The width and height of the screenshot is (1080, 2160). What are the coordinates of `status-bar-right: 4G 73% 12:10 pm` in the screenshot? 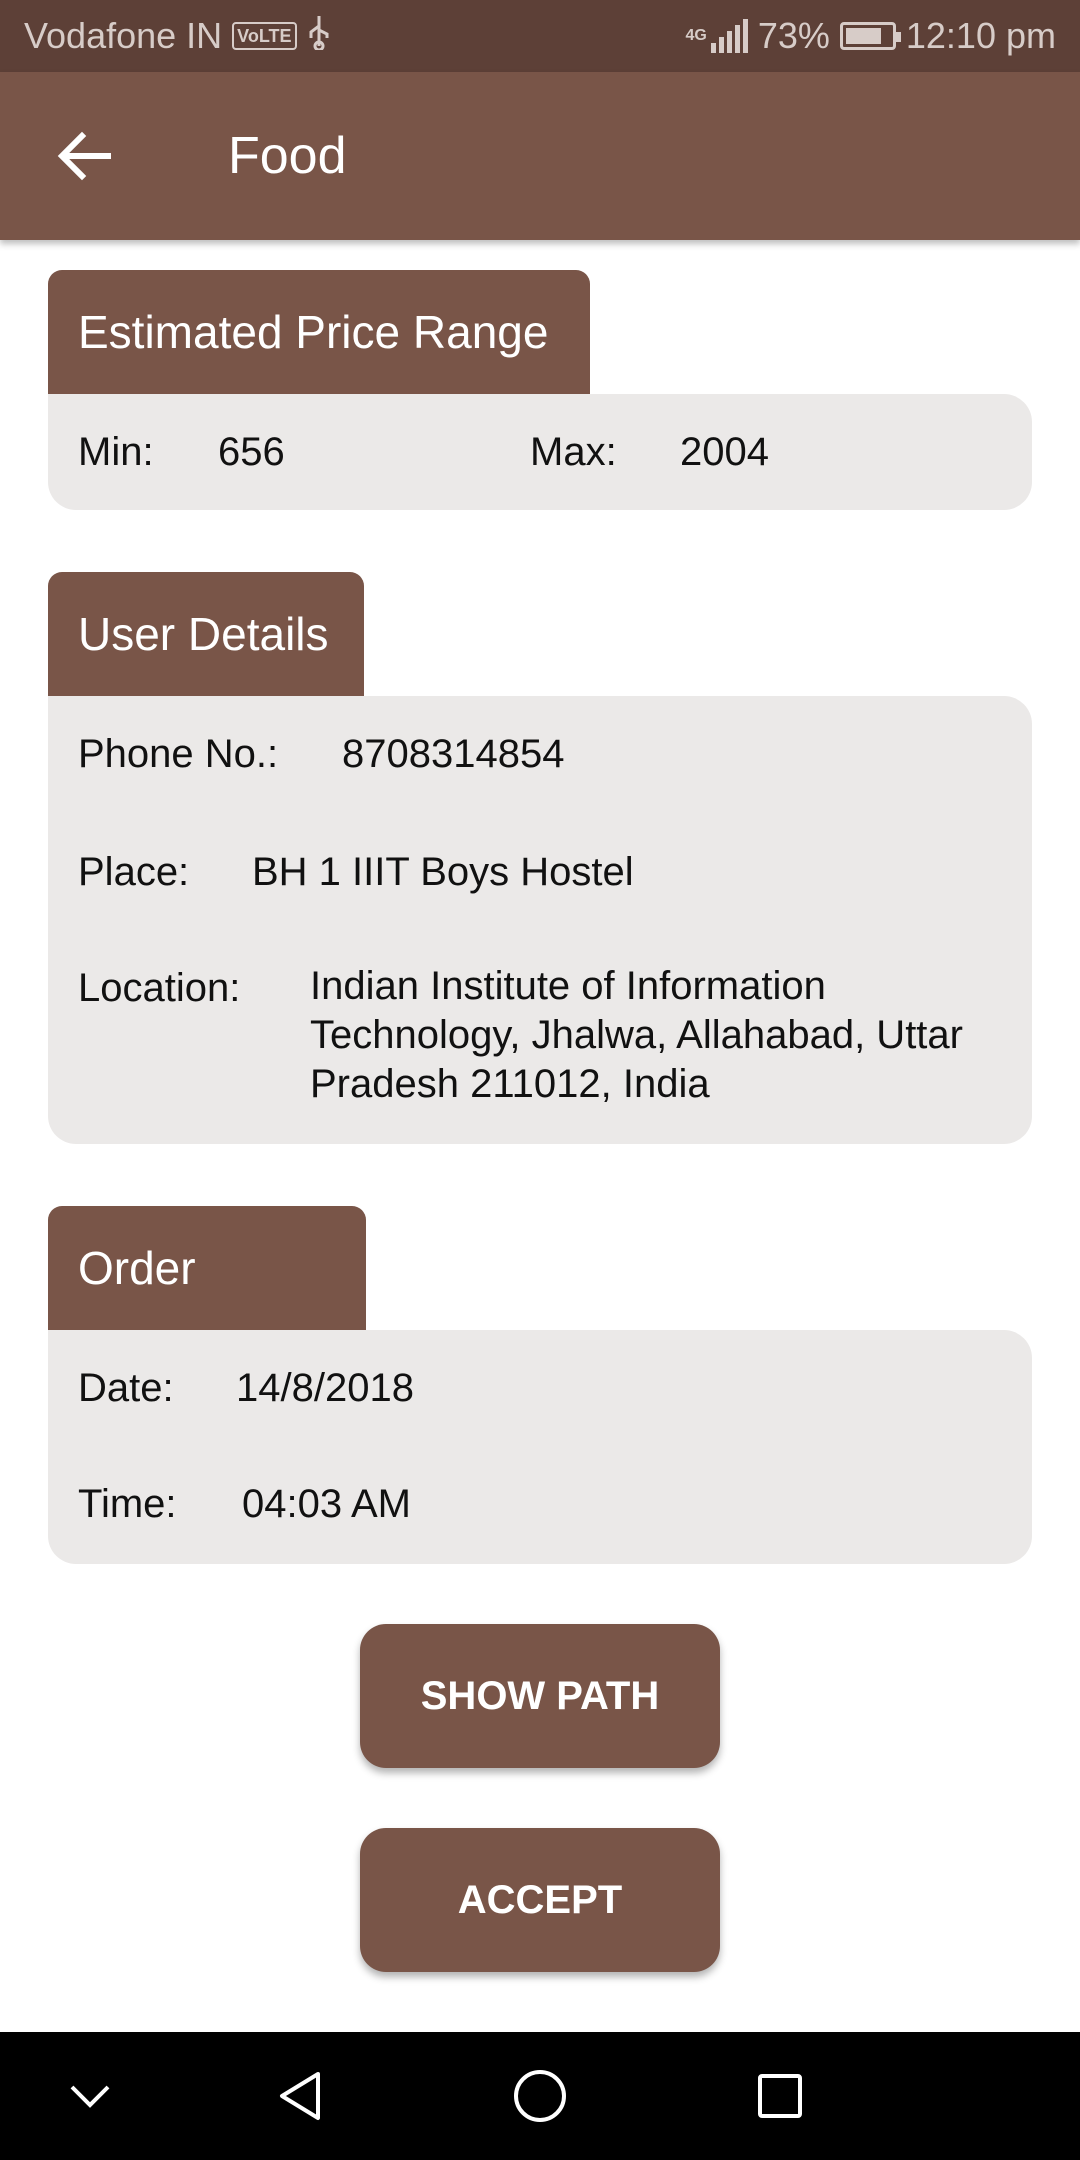 It's located at (870, 36).